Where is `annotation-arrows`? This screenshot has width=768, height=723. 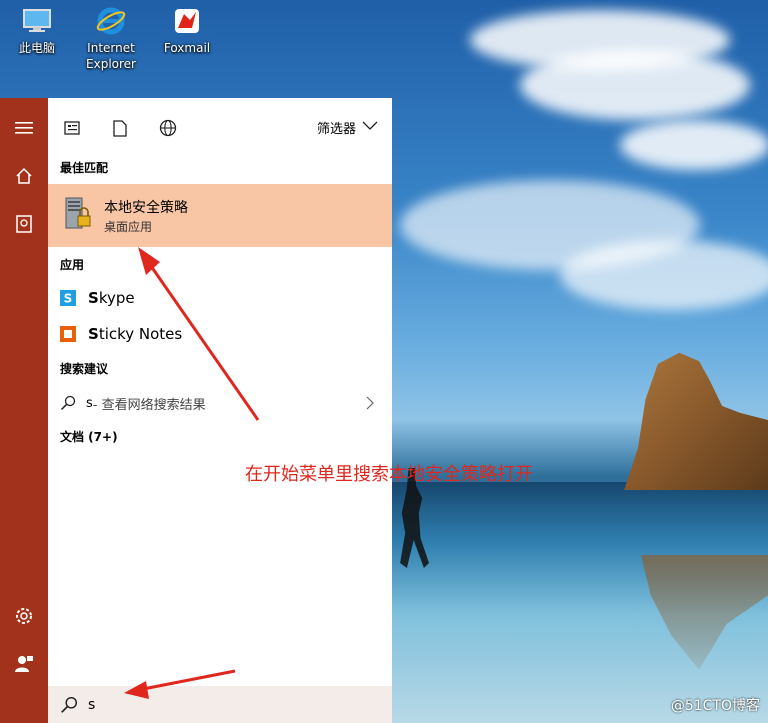
annotation-arrows is located at coordinates (192, 473).